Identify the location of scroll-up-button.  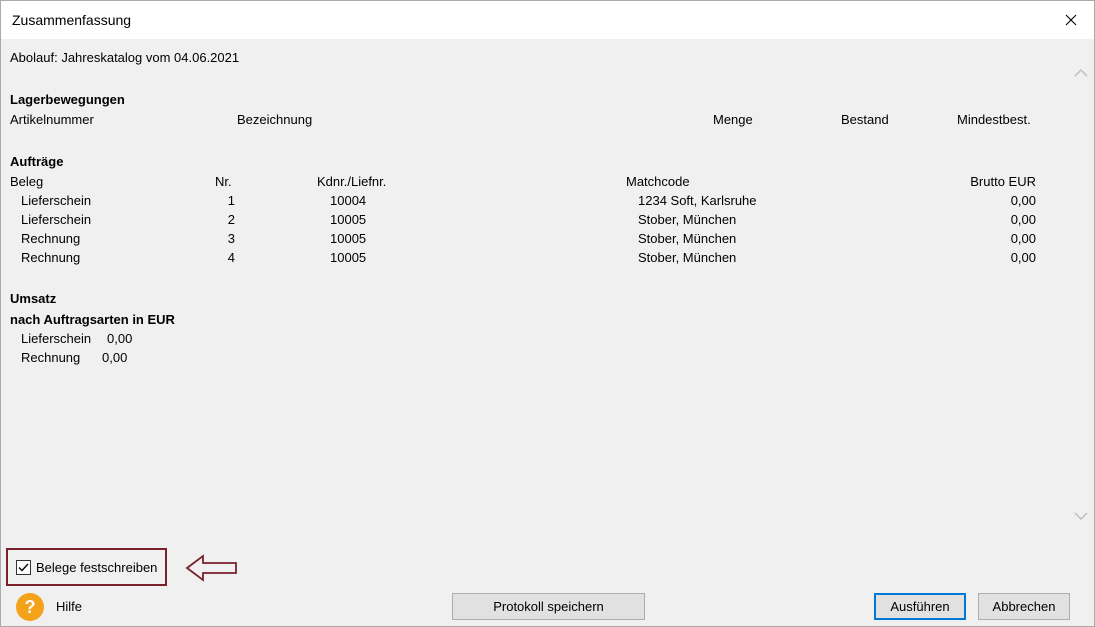
(1081, 72).